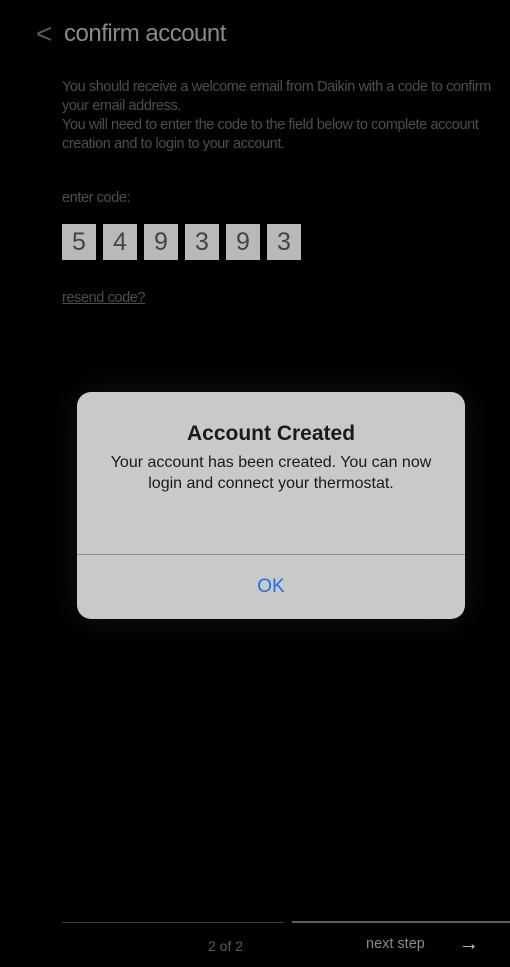 The image size is (510, 967). Describe the element at coordinates (47, 34) in the screenshot. I see `back-chevron-icon: <` at that location.